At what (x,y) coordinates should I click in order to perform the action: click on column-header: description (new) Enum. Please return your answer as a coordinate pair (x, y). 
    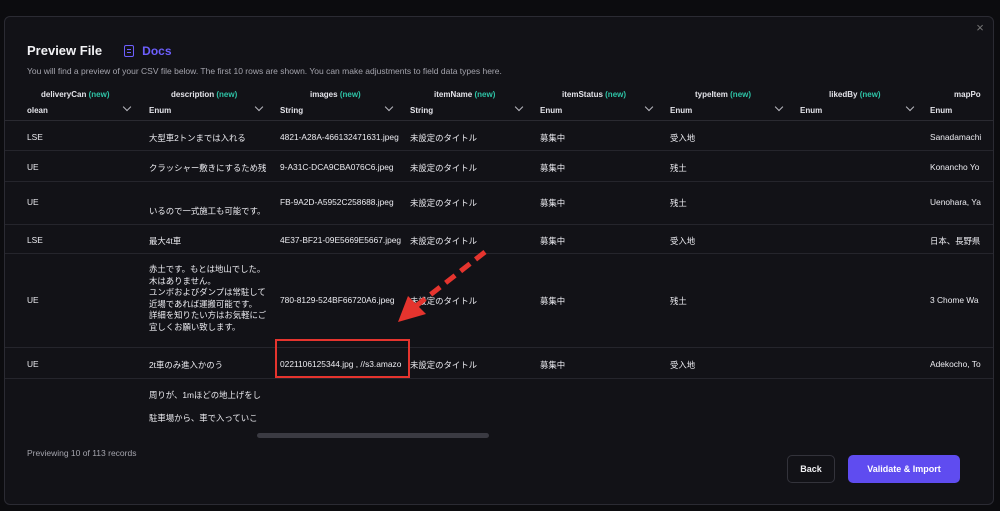
    Looking at the image, I should click on (214, 103).